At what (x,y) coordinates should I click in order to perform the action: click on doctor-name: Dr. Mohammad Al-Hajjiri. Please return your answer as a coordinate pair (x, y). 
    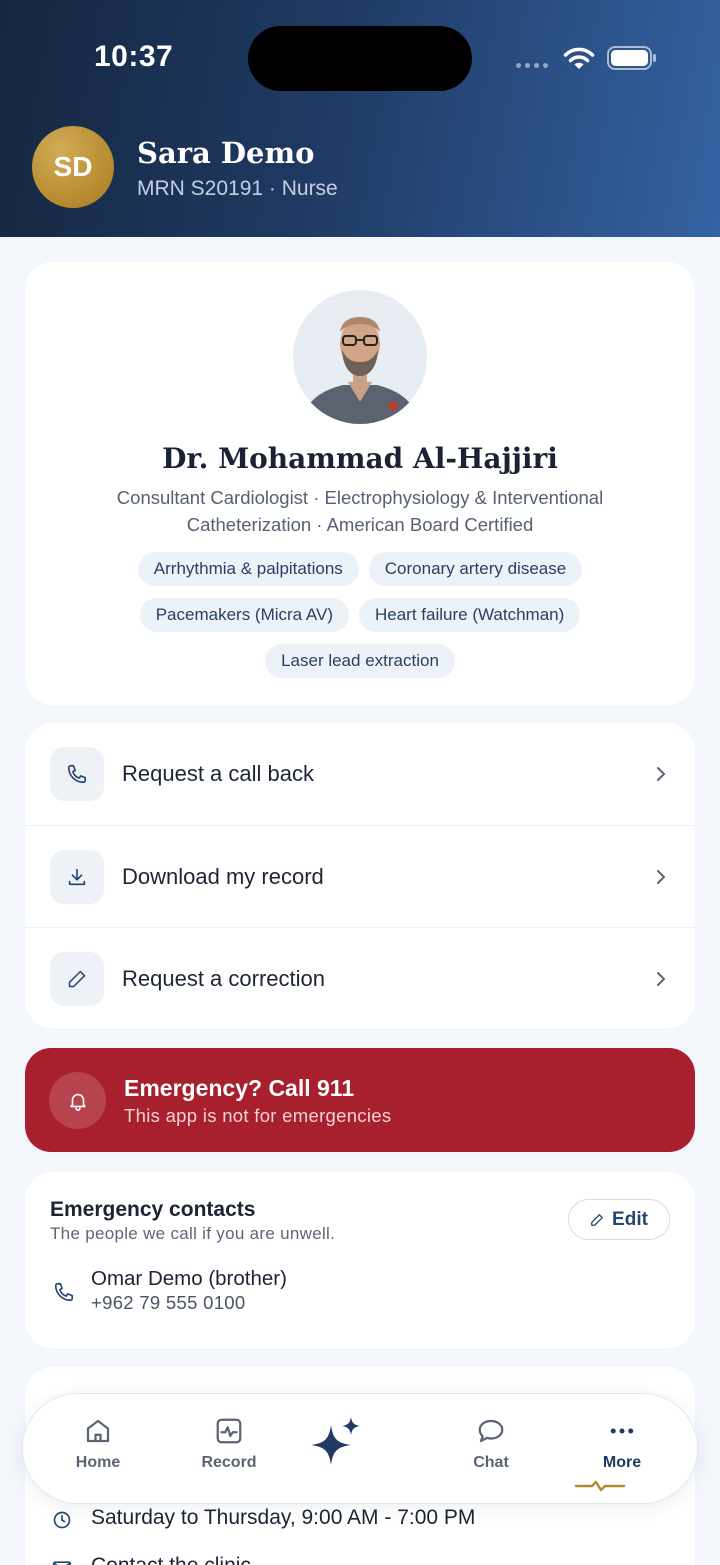
    Looking at the image, I should click on (360, 458).